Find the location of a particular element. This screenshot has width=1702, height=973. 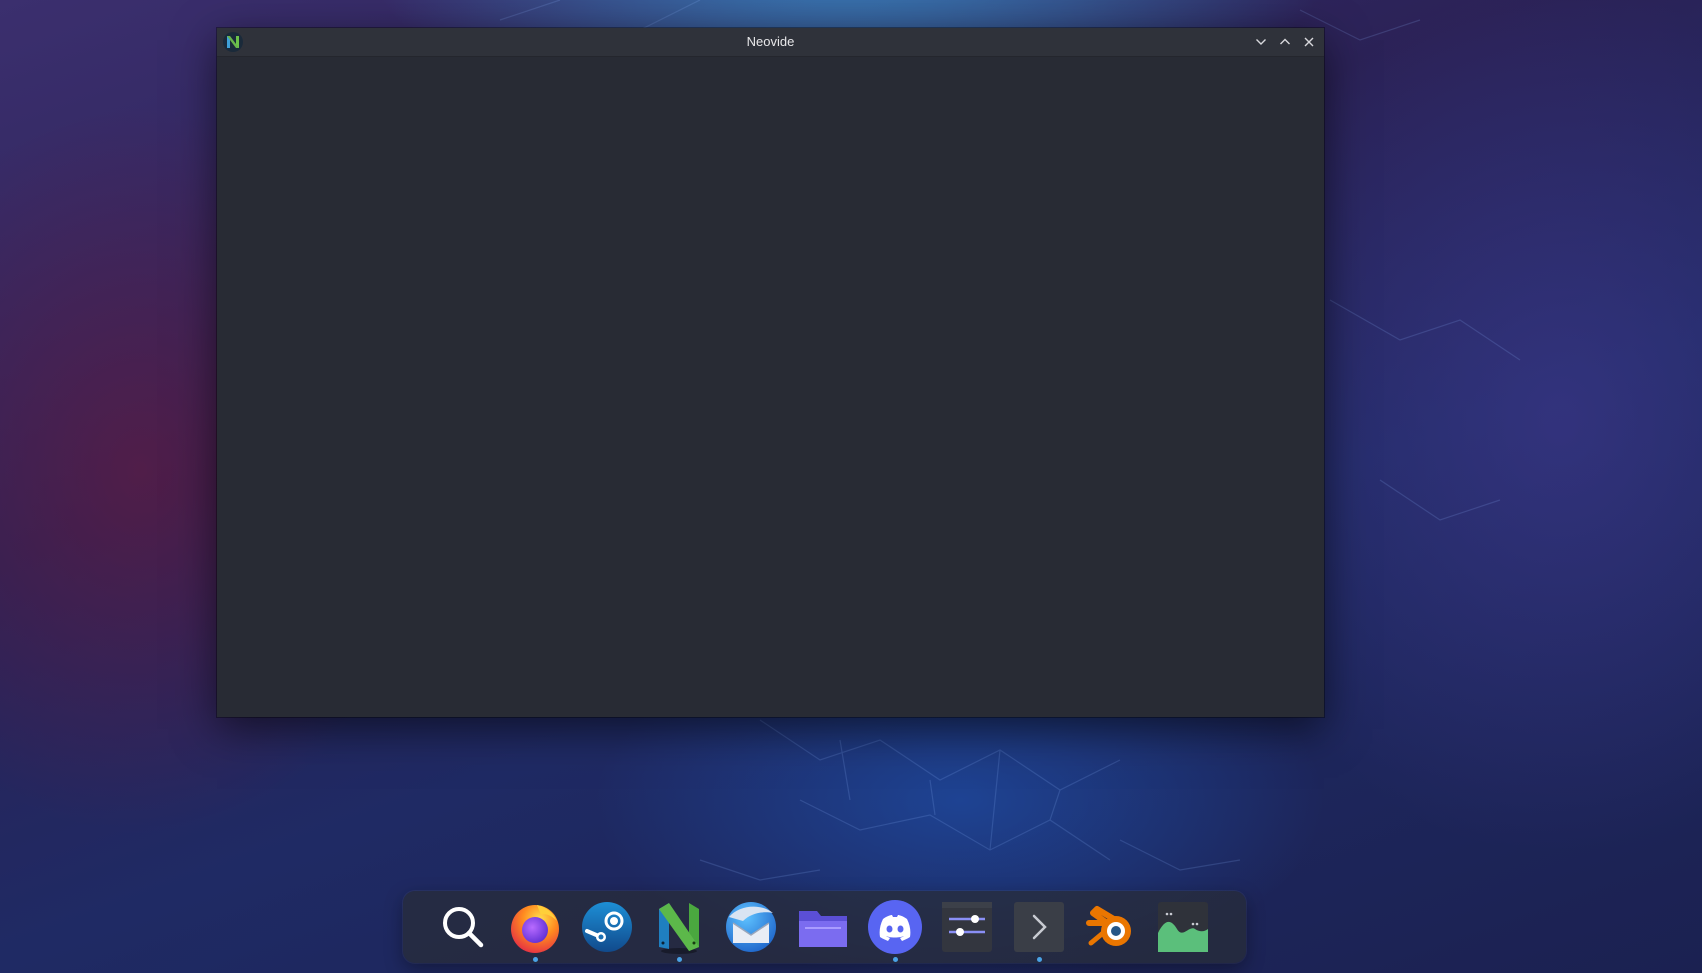

chevron-up-icon is located at coordinates (1285, 41).